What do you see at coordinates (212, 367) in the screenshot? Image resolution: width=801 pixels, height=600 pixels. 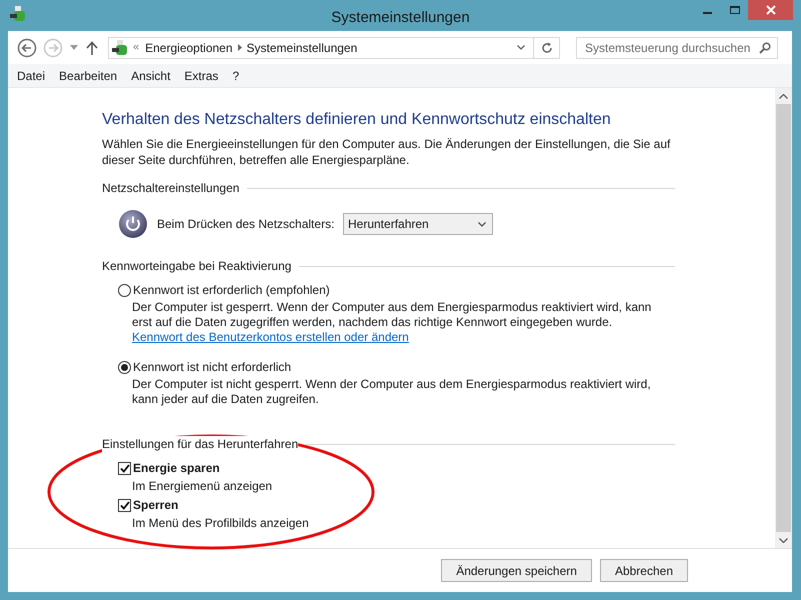 I see `radio-label: Kennwort ist nicht erforderlich` at bounding box center [212, 367].